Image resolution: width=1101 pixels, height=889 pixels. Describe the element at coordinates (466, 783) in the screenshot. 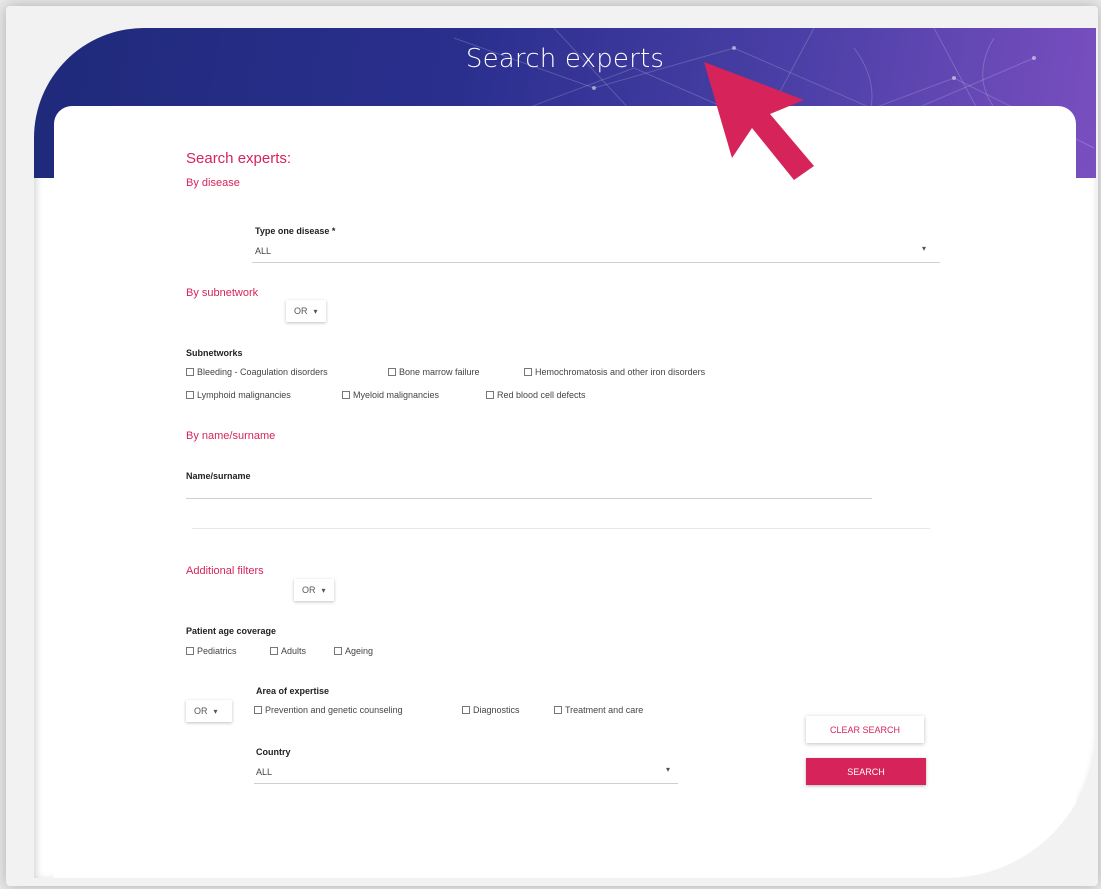

I see `country-select-underline` at that location.